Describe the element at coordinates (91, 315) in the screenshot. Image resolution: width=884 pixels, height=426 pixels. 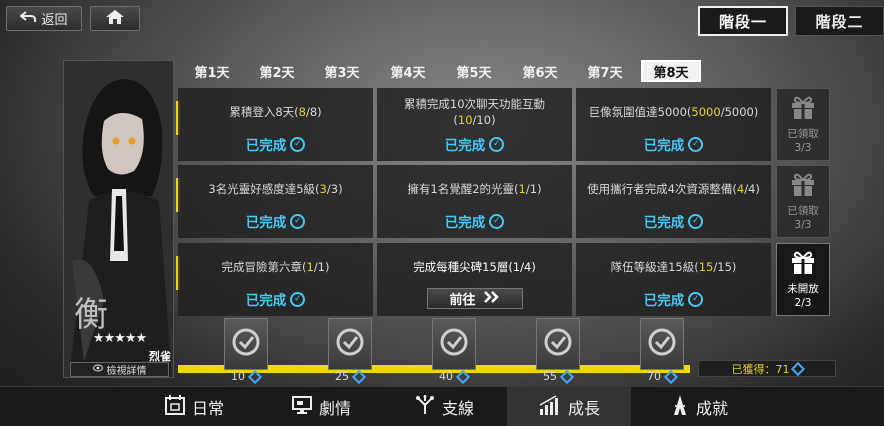
I see `svg-text: 衡` at that location.